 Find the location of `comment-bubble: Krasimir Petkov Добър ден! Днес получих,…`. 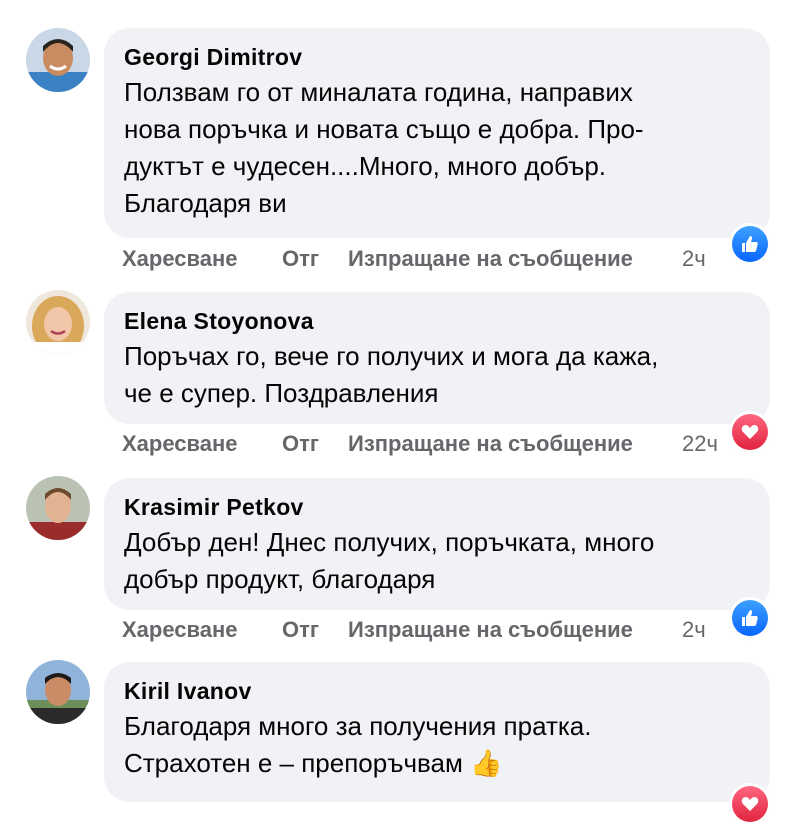

comment-bubble: Krasimir Petkov Добър ден! Днес получих,… is located at coordinates (437, 544).